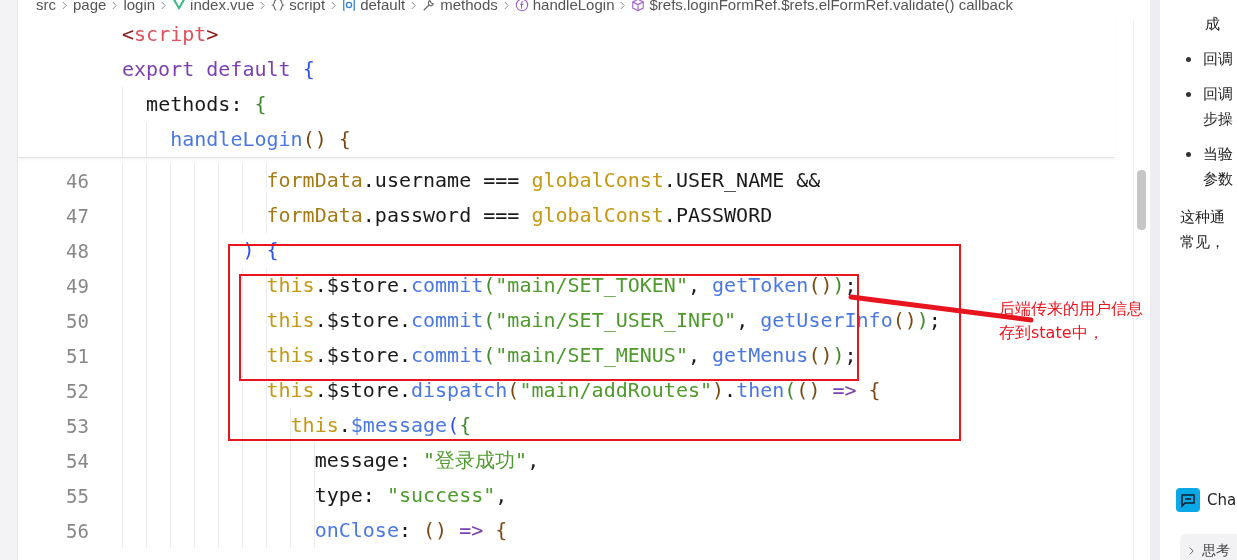 The width and height of the screenshot is (1237, 560). Describe the element at coordinates (411, 495) in the screenshot. I see `code-line: type: "success",` at that location.